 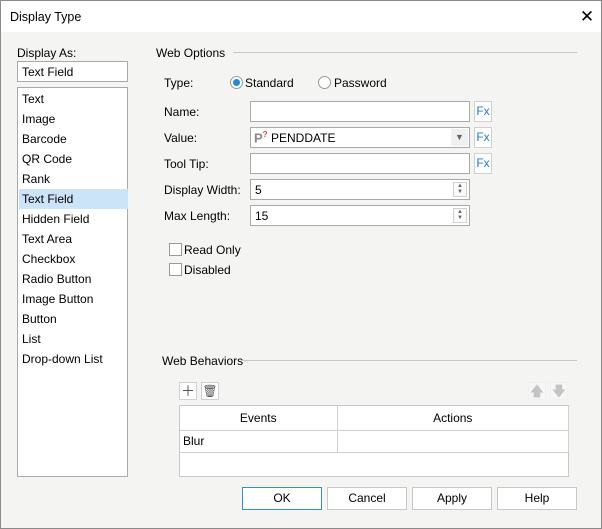 What do you see at coordinates (73, 299) in the screenshot?
I see `list-item: Image Button` at bounding box center [73, 299].